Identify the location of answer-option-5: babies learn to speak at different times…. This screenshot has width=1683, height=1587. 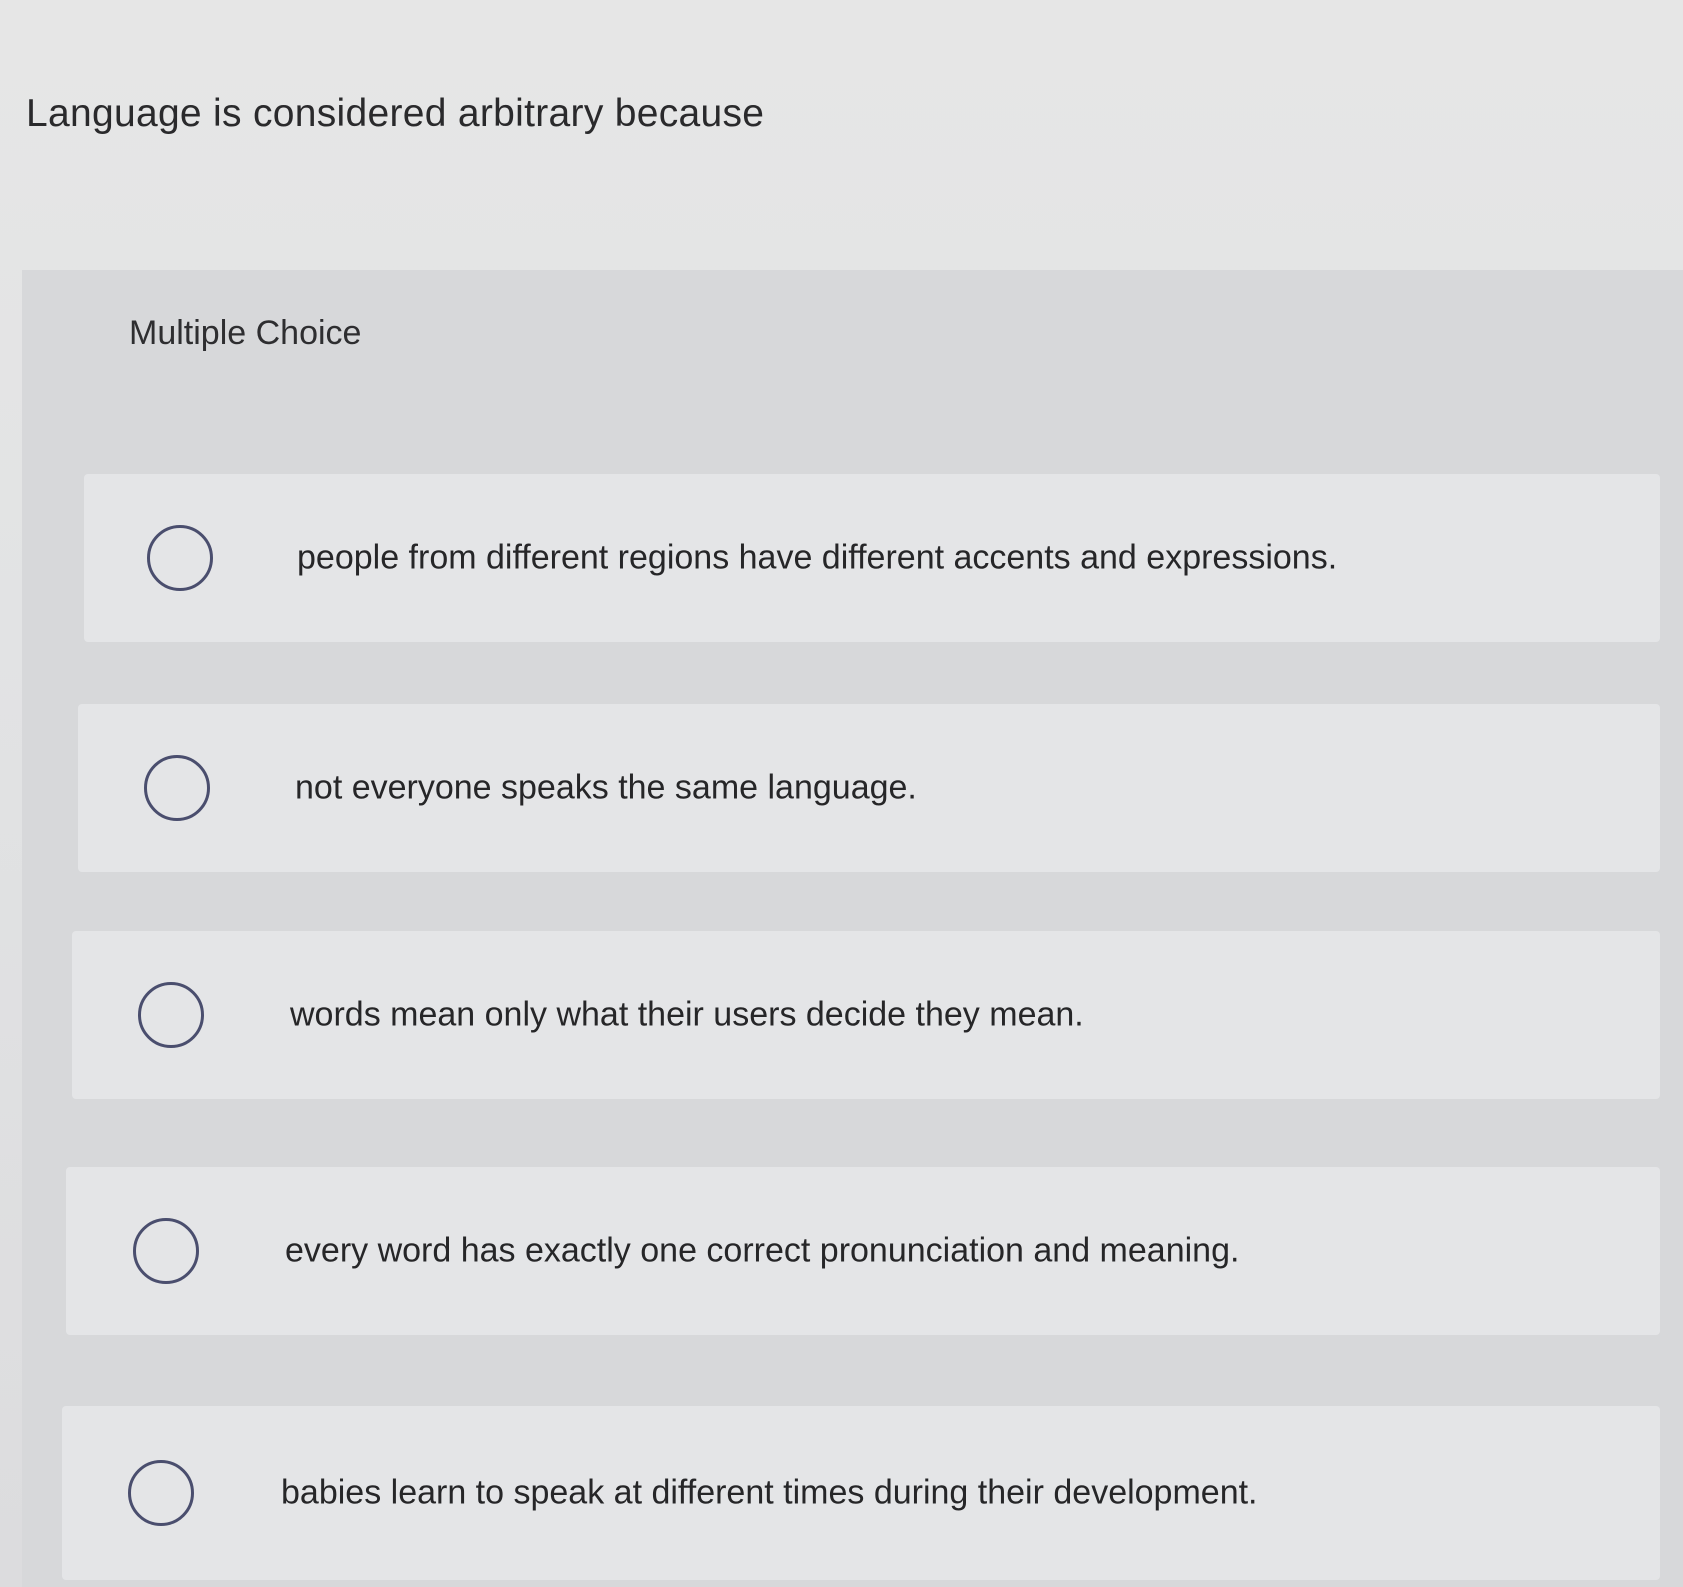
(861, 1493).